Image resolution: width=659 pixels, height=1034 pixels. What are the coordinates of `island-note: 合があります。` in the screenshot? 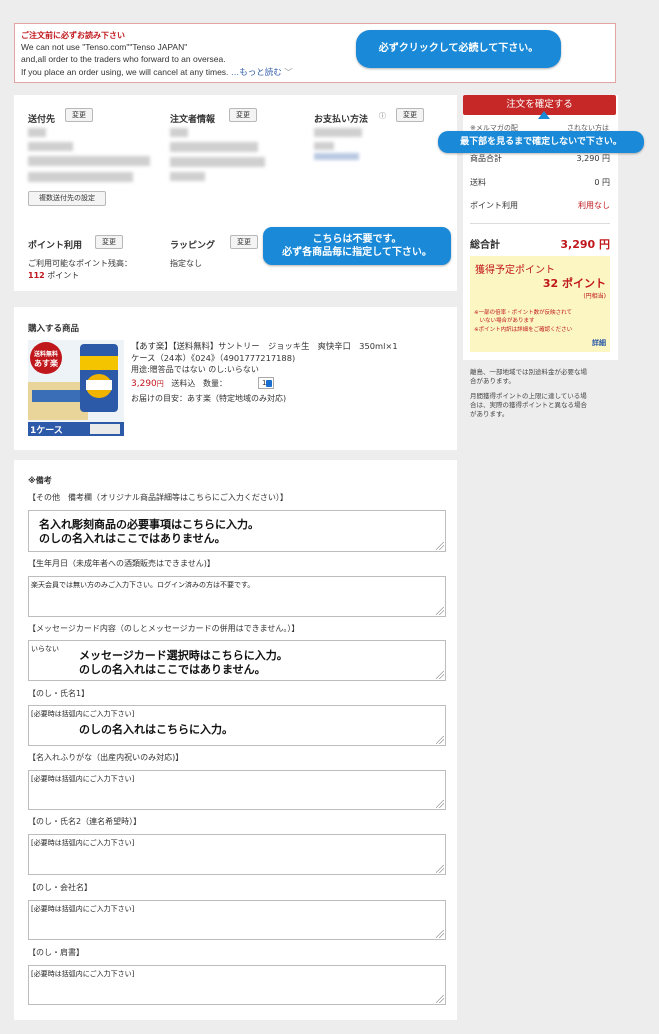 It's located at (492, 381).